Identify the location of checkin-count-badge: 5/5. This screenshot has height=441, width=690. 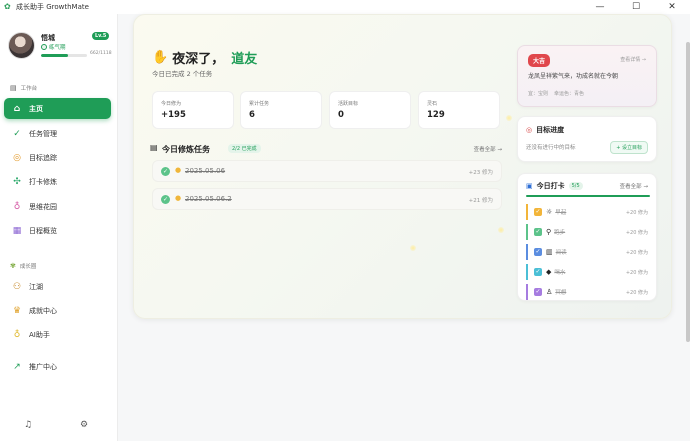
(575, 186).